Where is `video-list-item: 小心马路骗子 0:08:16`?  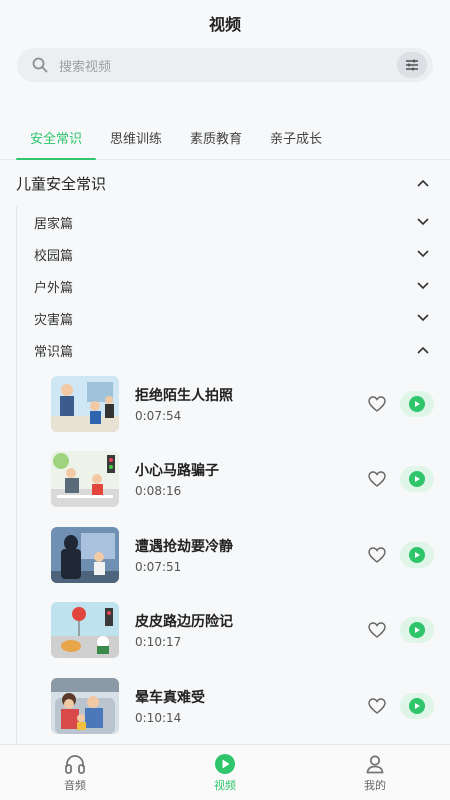
video-list-item: 小心马路骗子 0:08:16 is located at coordinates (233, 480).